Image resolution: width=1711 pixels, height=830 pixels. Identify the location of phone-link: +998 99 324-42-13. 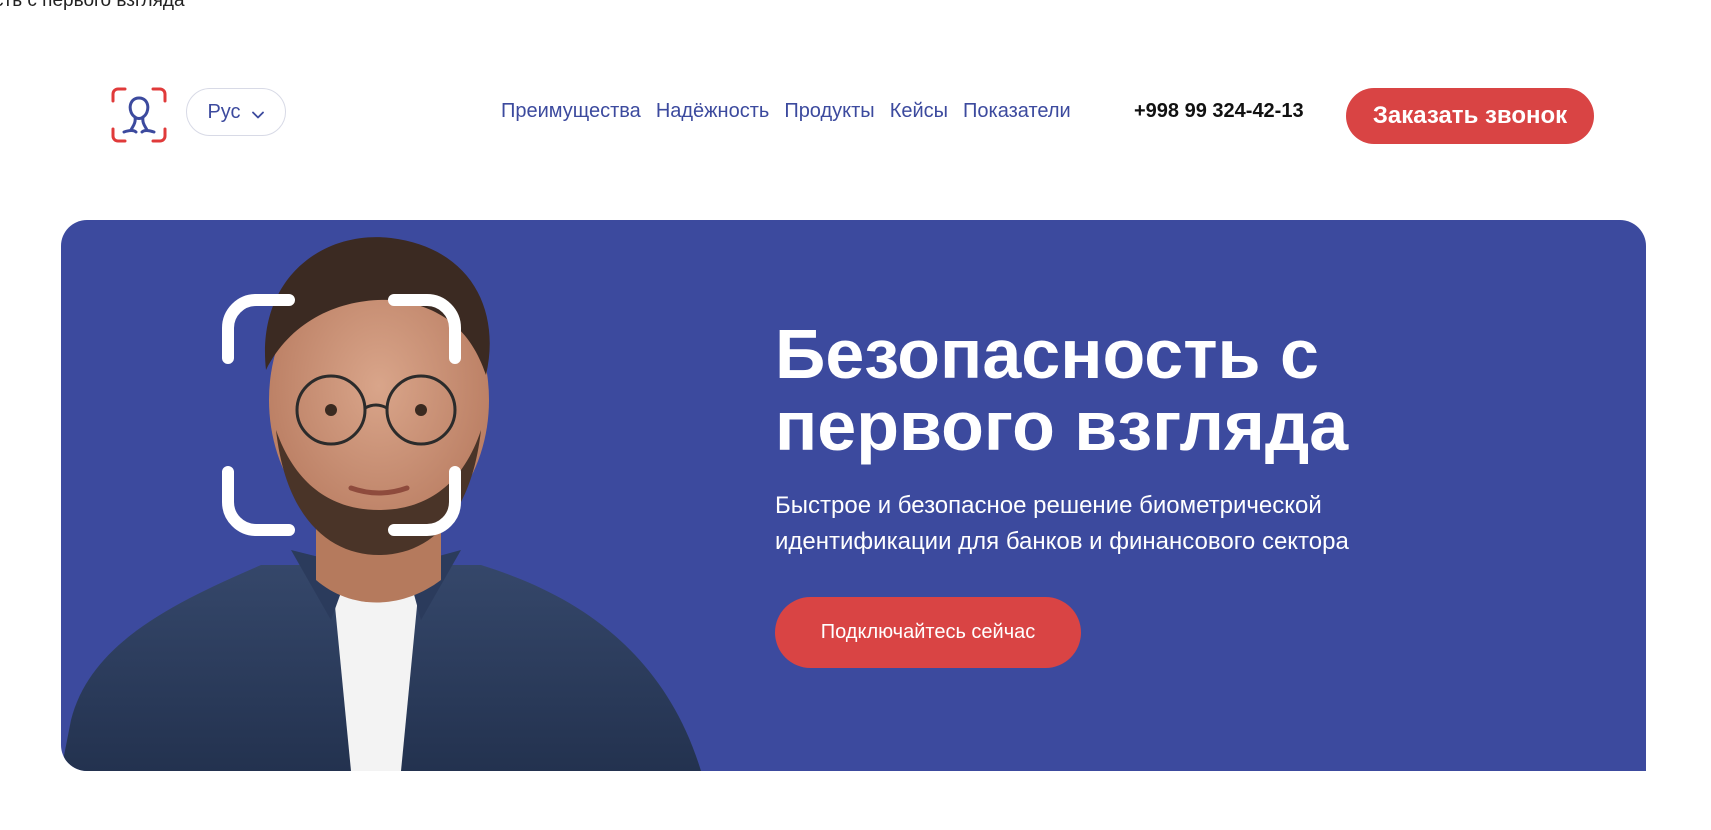
(1219, 111).